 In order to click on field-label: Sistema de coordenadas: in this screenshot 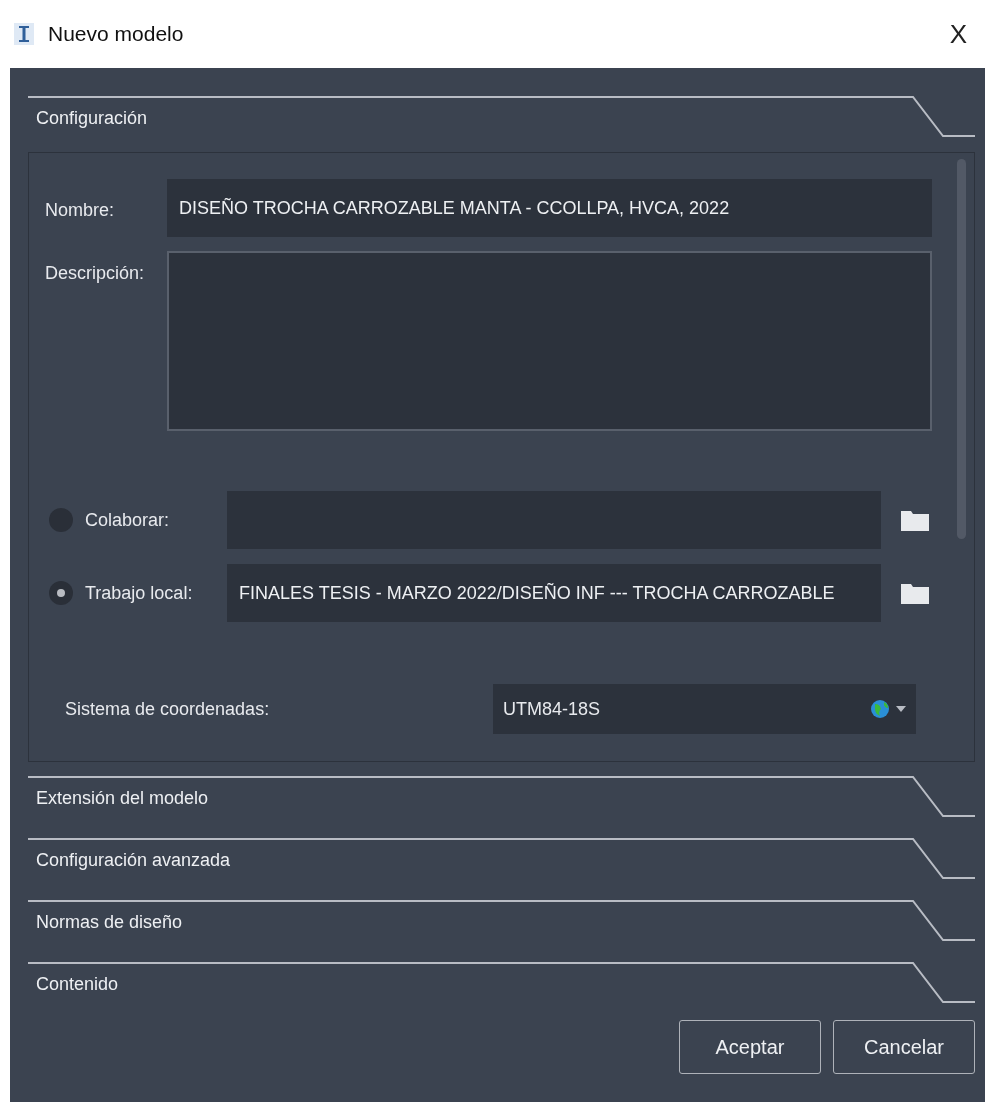, I will do `click(168, 709)`.